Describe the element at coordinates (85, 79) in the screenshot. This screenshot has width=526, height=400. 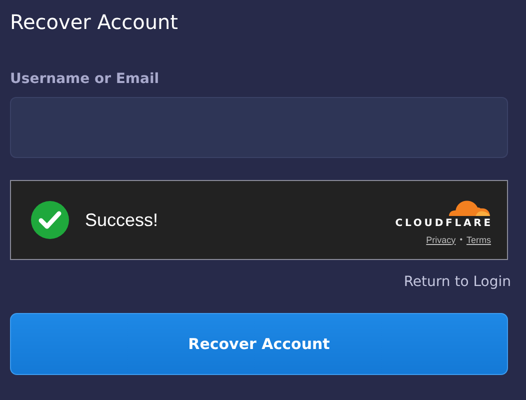
I see `field-label: Username or Email` at that location.